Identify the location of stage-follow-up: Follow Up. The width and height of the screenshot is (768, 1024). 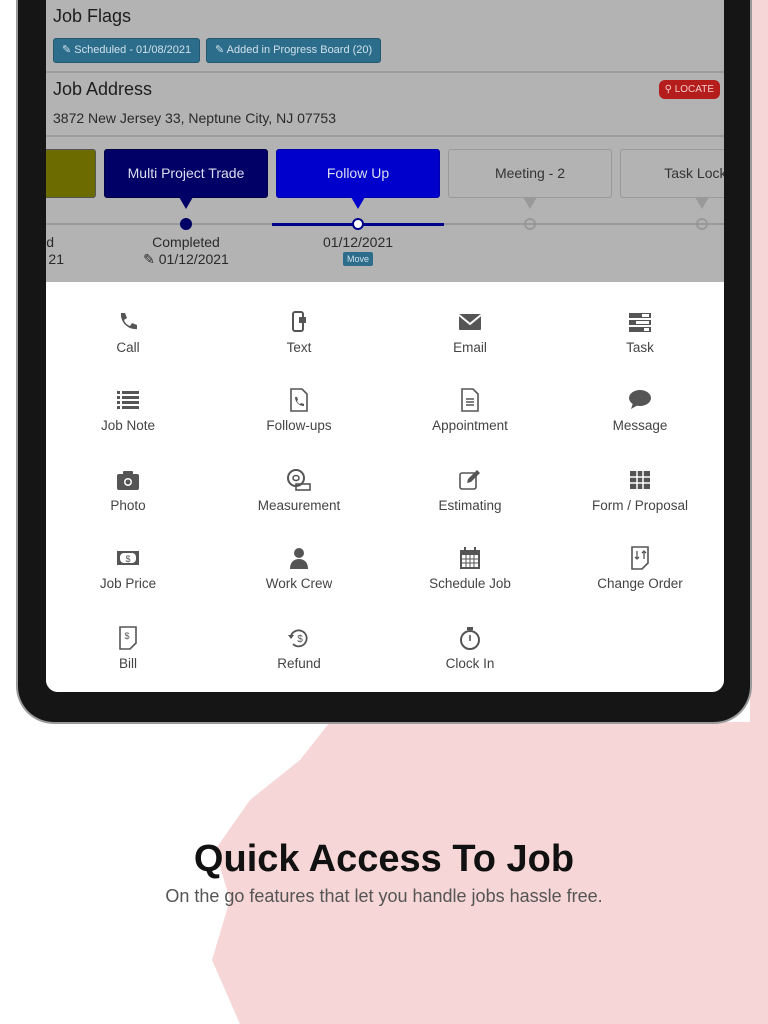
(358, 179).